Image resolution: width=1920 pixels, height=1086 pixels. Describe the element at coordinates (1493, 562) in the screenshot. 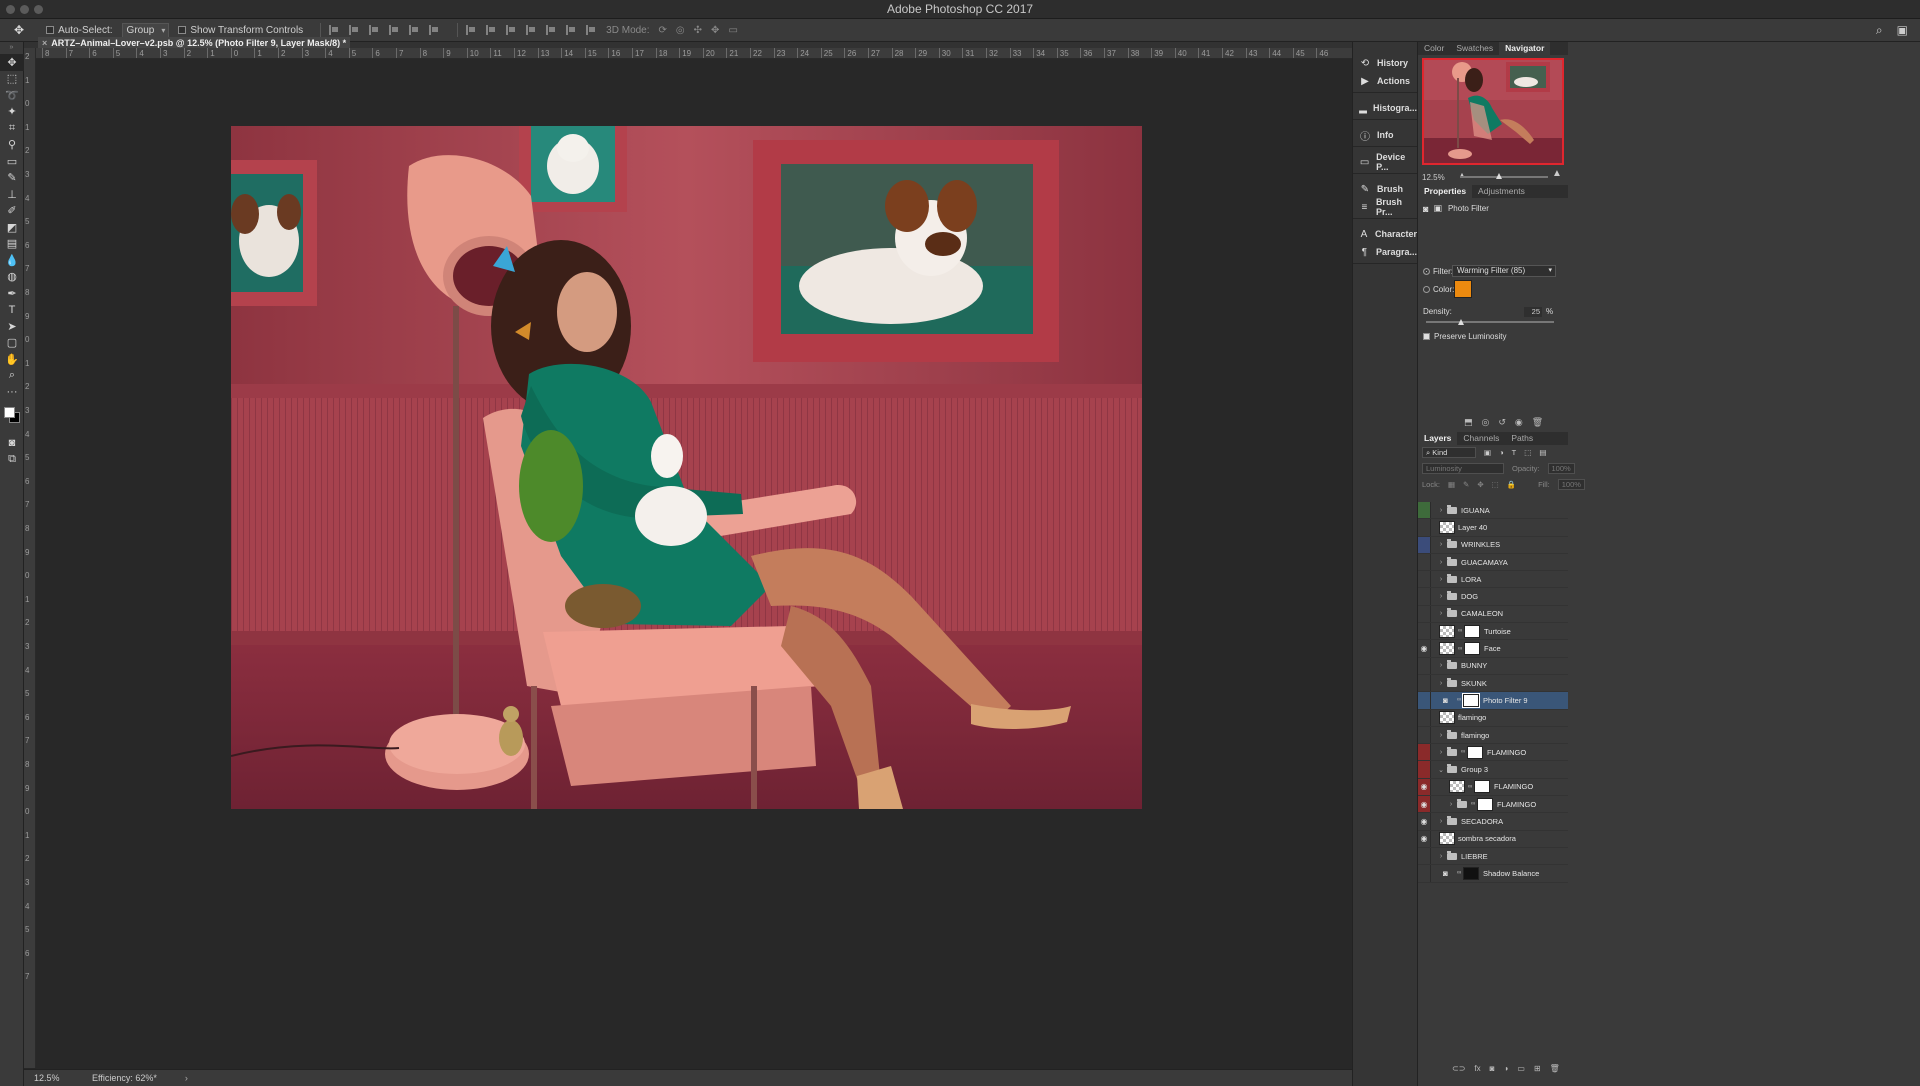

I see `layer-row: › GUACAMAYA` at that location.